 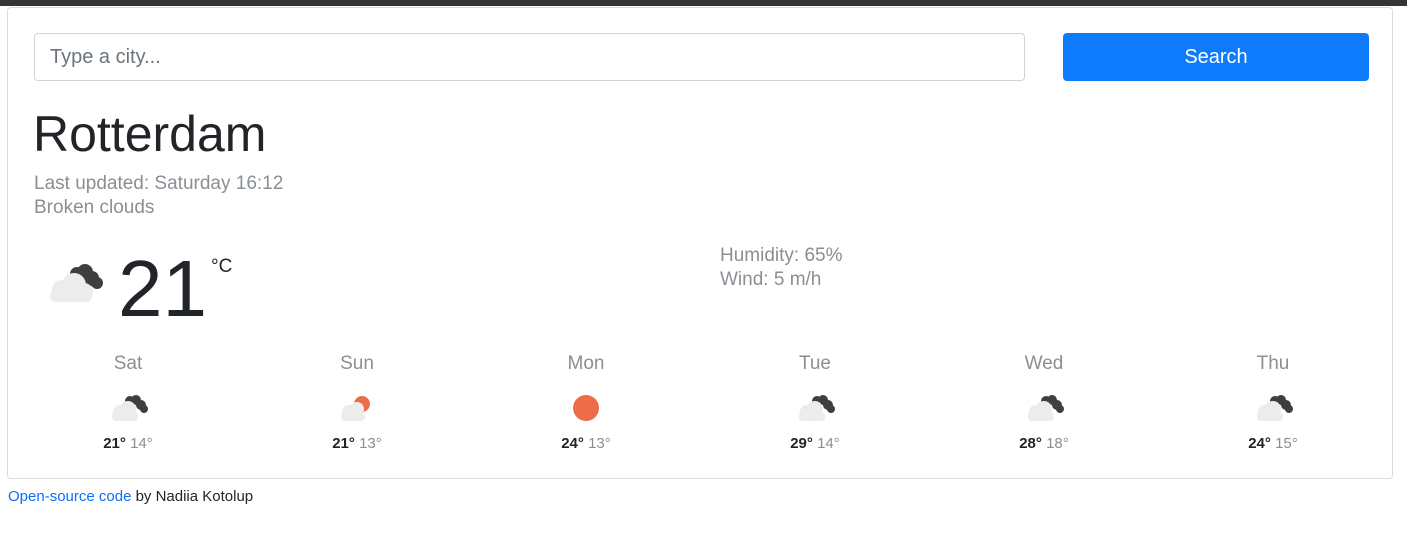 I want to click on max-temp: 29°, so click(x=801, y=443).